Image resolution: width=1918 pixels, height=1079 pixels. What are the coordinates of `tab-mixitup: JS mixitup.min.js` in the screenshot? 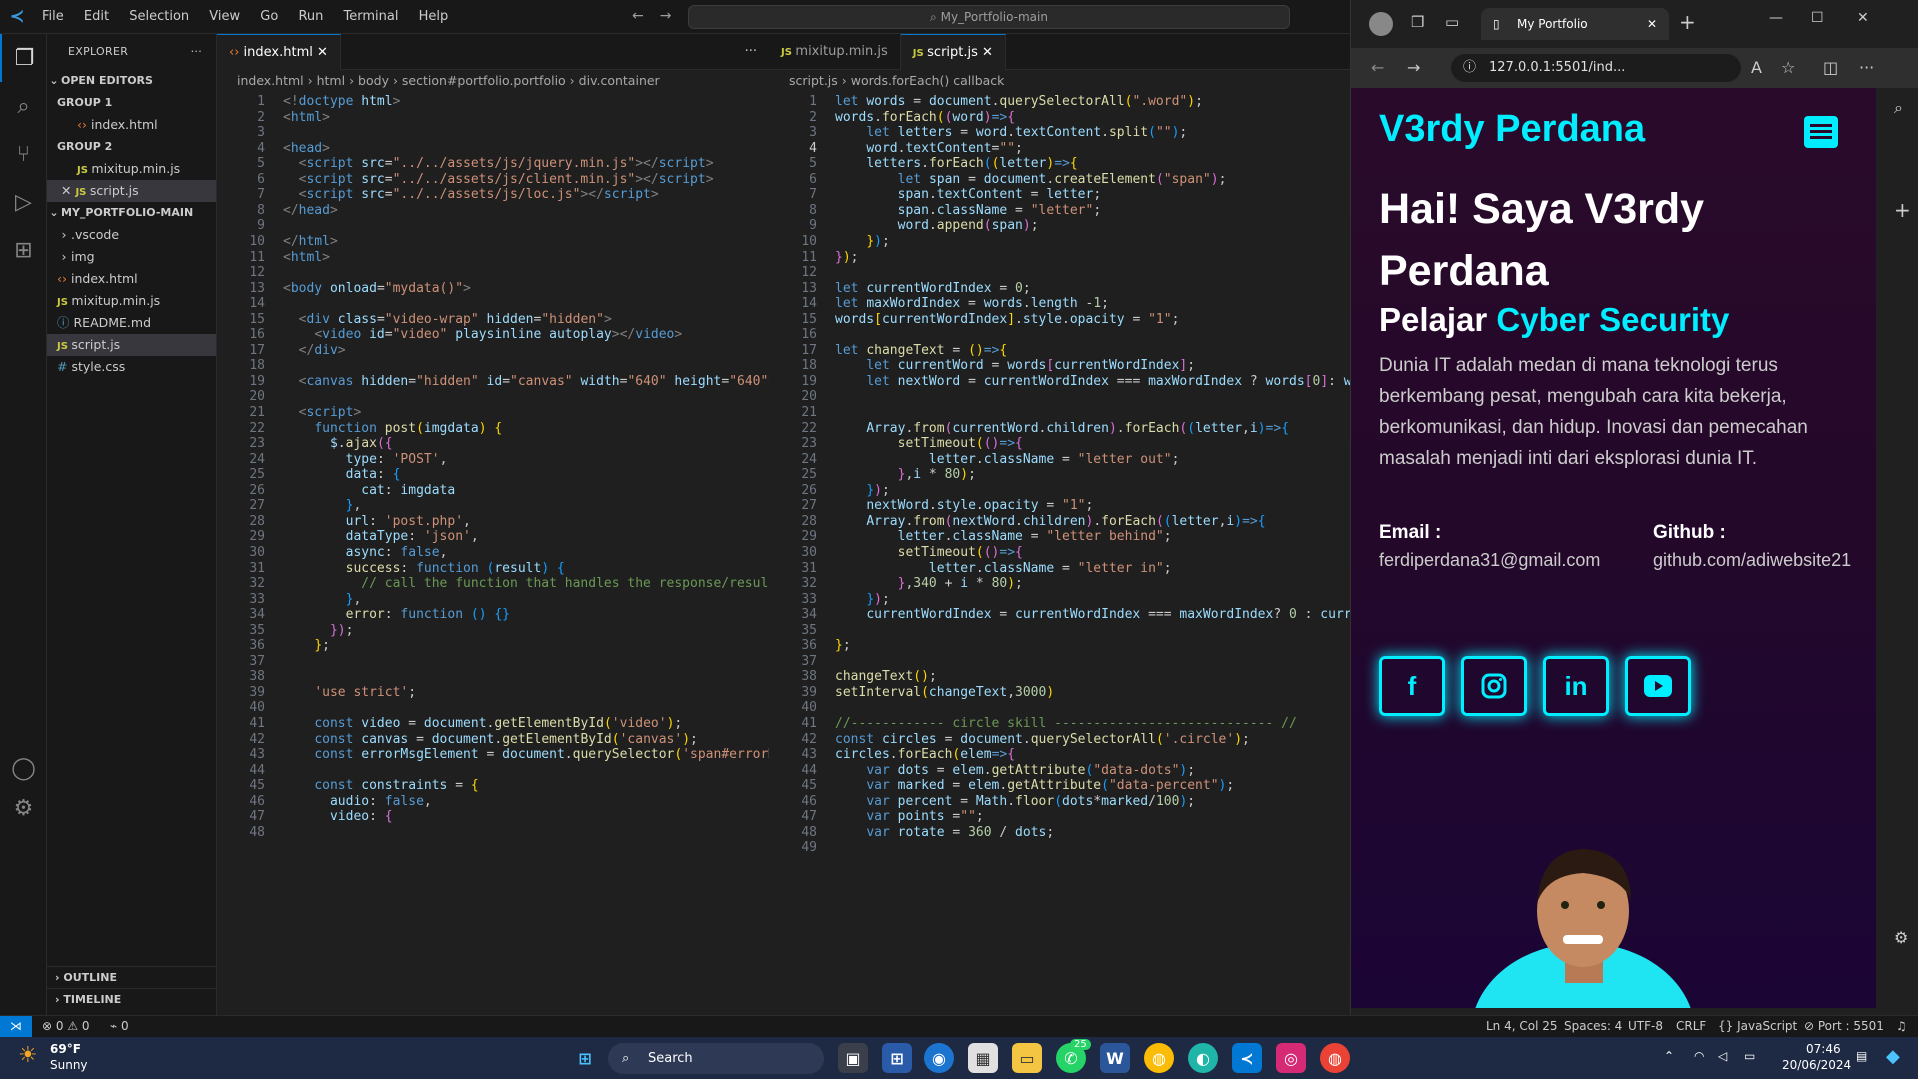 It's located at (835, 52).